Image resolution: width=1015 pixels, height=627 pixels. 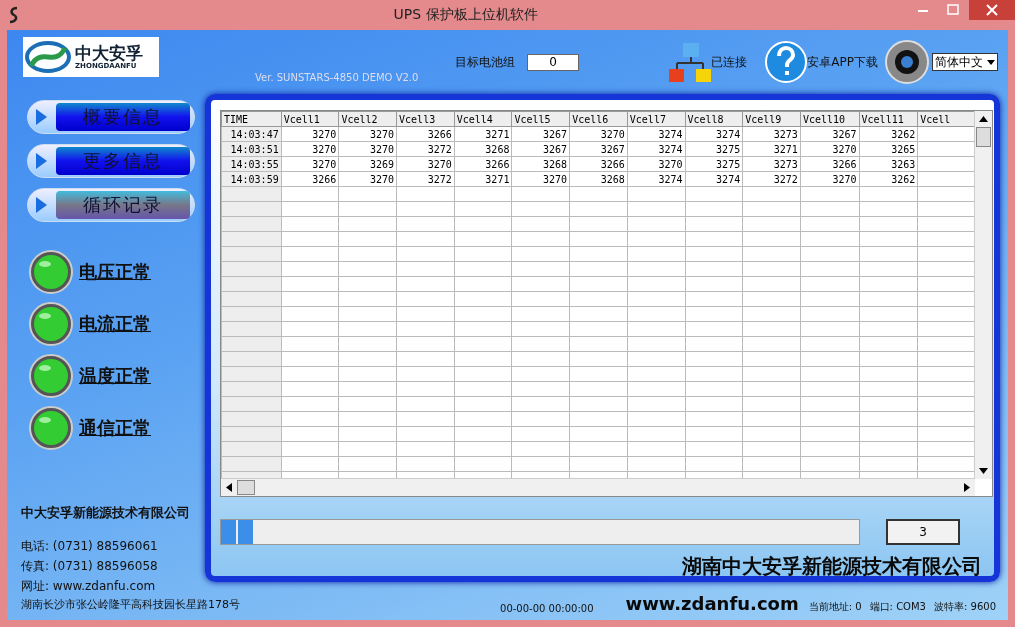 I want to click on right-arrow-icon, so click(x=967, y=487).